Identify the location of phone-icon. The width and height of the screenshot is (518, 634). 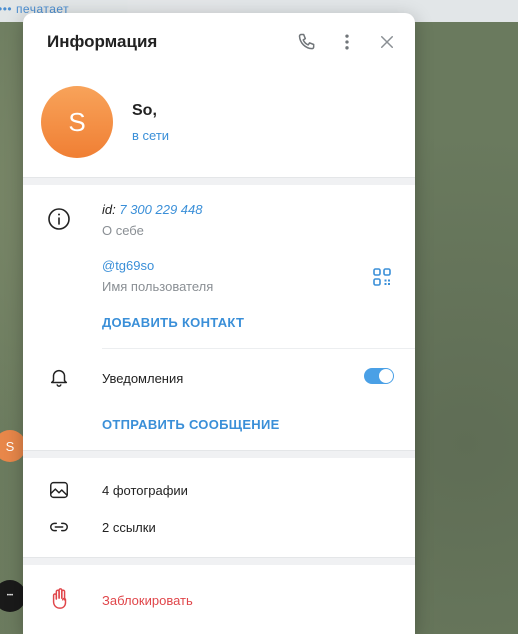
(306, 41).